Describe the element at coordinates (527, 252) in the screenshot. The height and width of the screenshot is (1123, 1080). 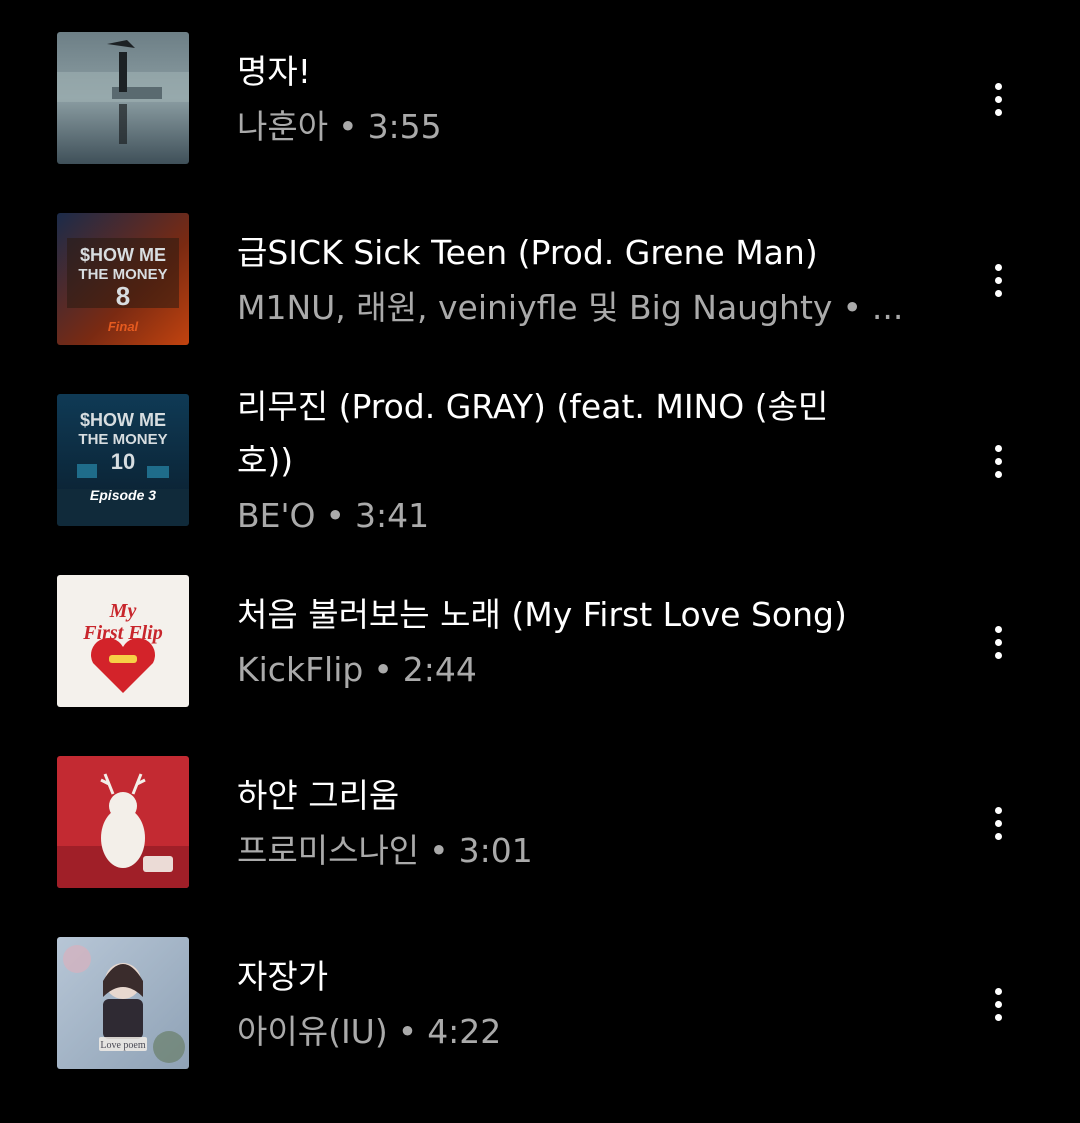
I see `song-title: 급SICK Sick Teen (Prod. Grene Man)` at that location.